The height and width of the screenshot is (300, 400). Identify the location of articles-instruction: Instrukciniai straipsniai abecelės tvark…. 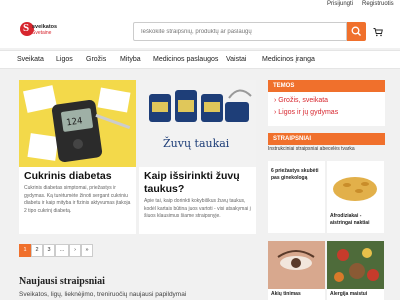
(311, 149).